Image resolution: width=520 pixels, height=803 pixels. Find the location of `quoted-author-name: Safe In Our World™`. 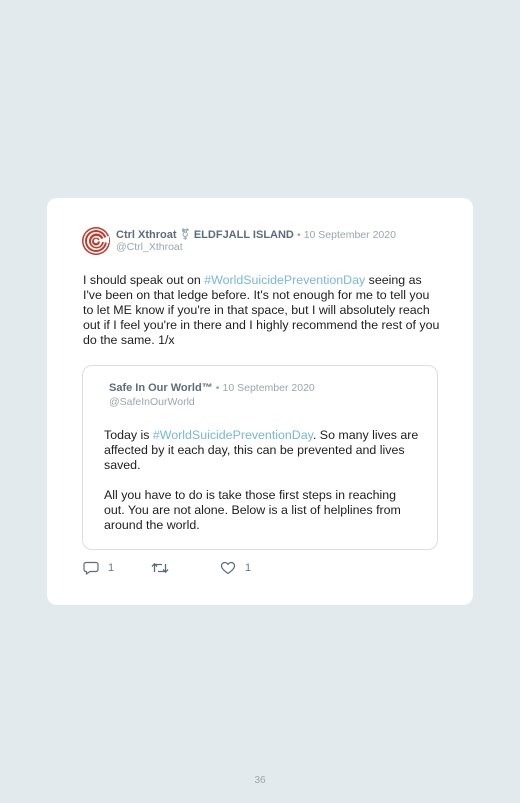

quoted-author-name: Safe In Our World™ is located at coordinates (161, 388).